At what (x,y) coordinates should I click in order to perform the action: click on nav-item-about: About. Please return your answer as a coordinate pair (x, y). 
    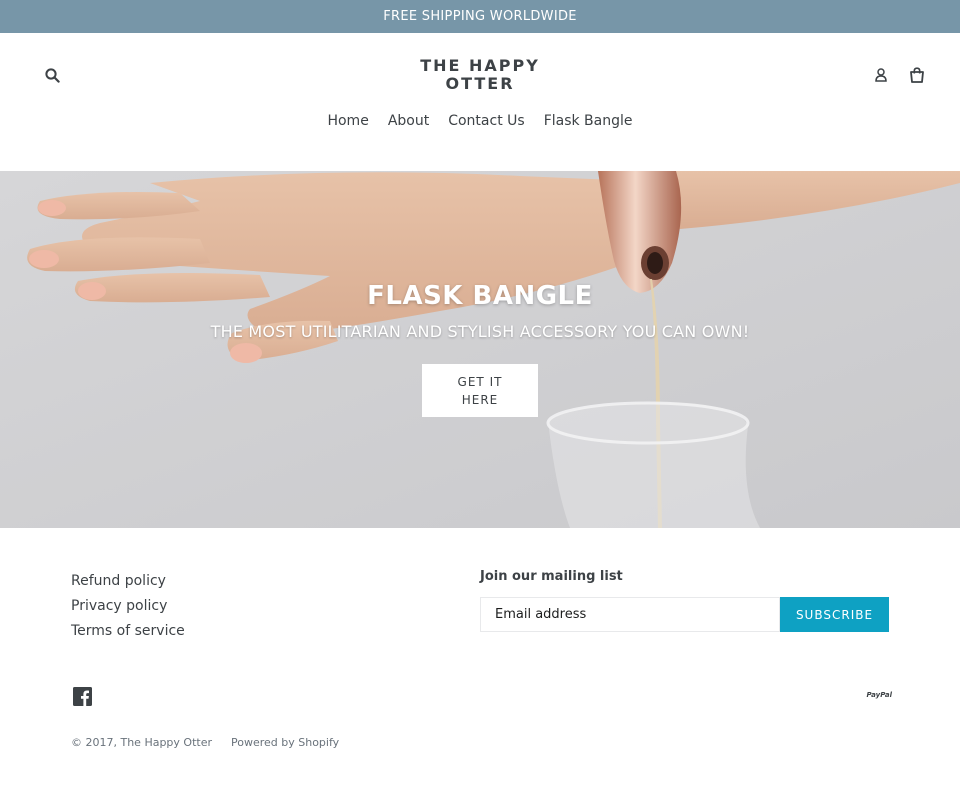
    Looking at the image, I should click on (408, 121).